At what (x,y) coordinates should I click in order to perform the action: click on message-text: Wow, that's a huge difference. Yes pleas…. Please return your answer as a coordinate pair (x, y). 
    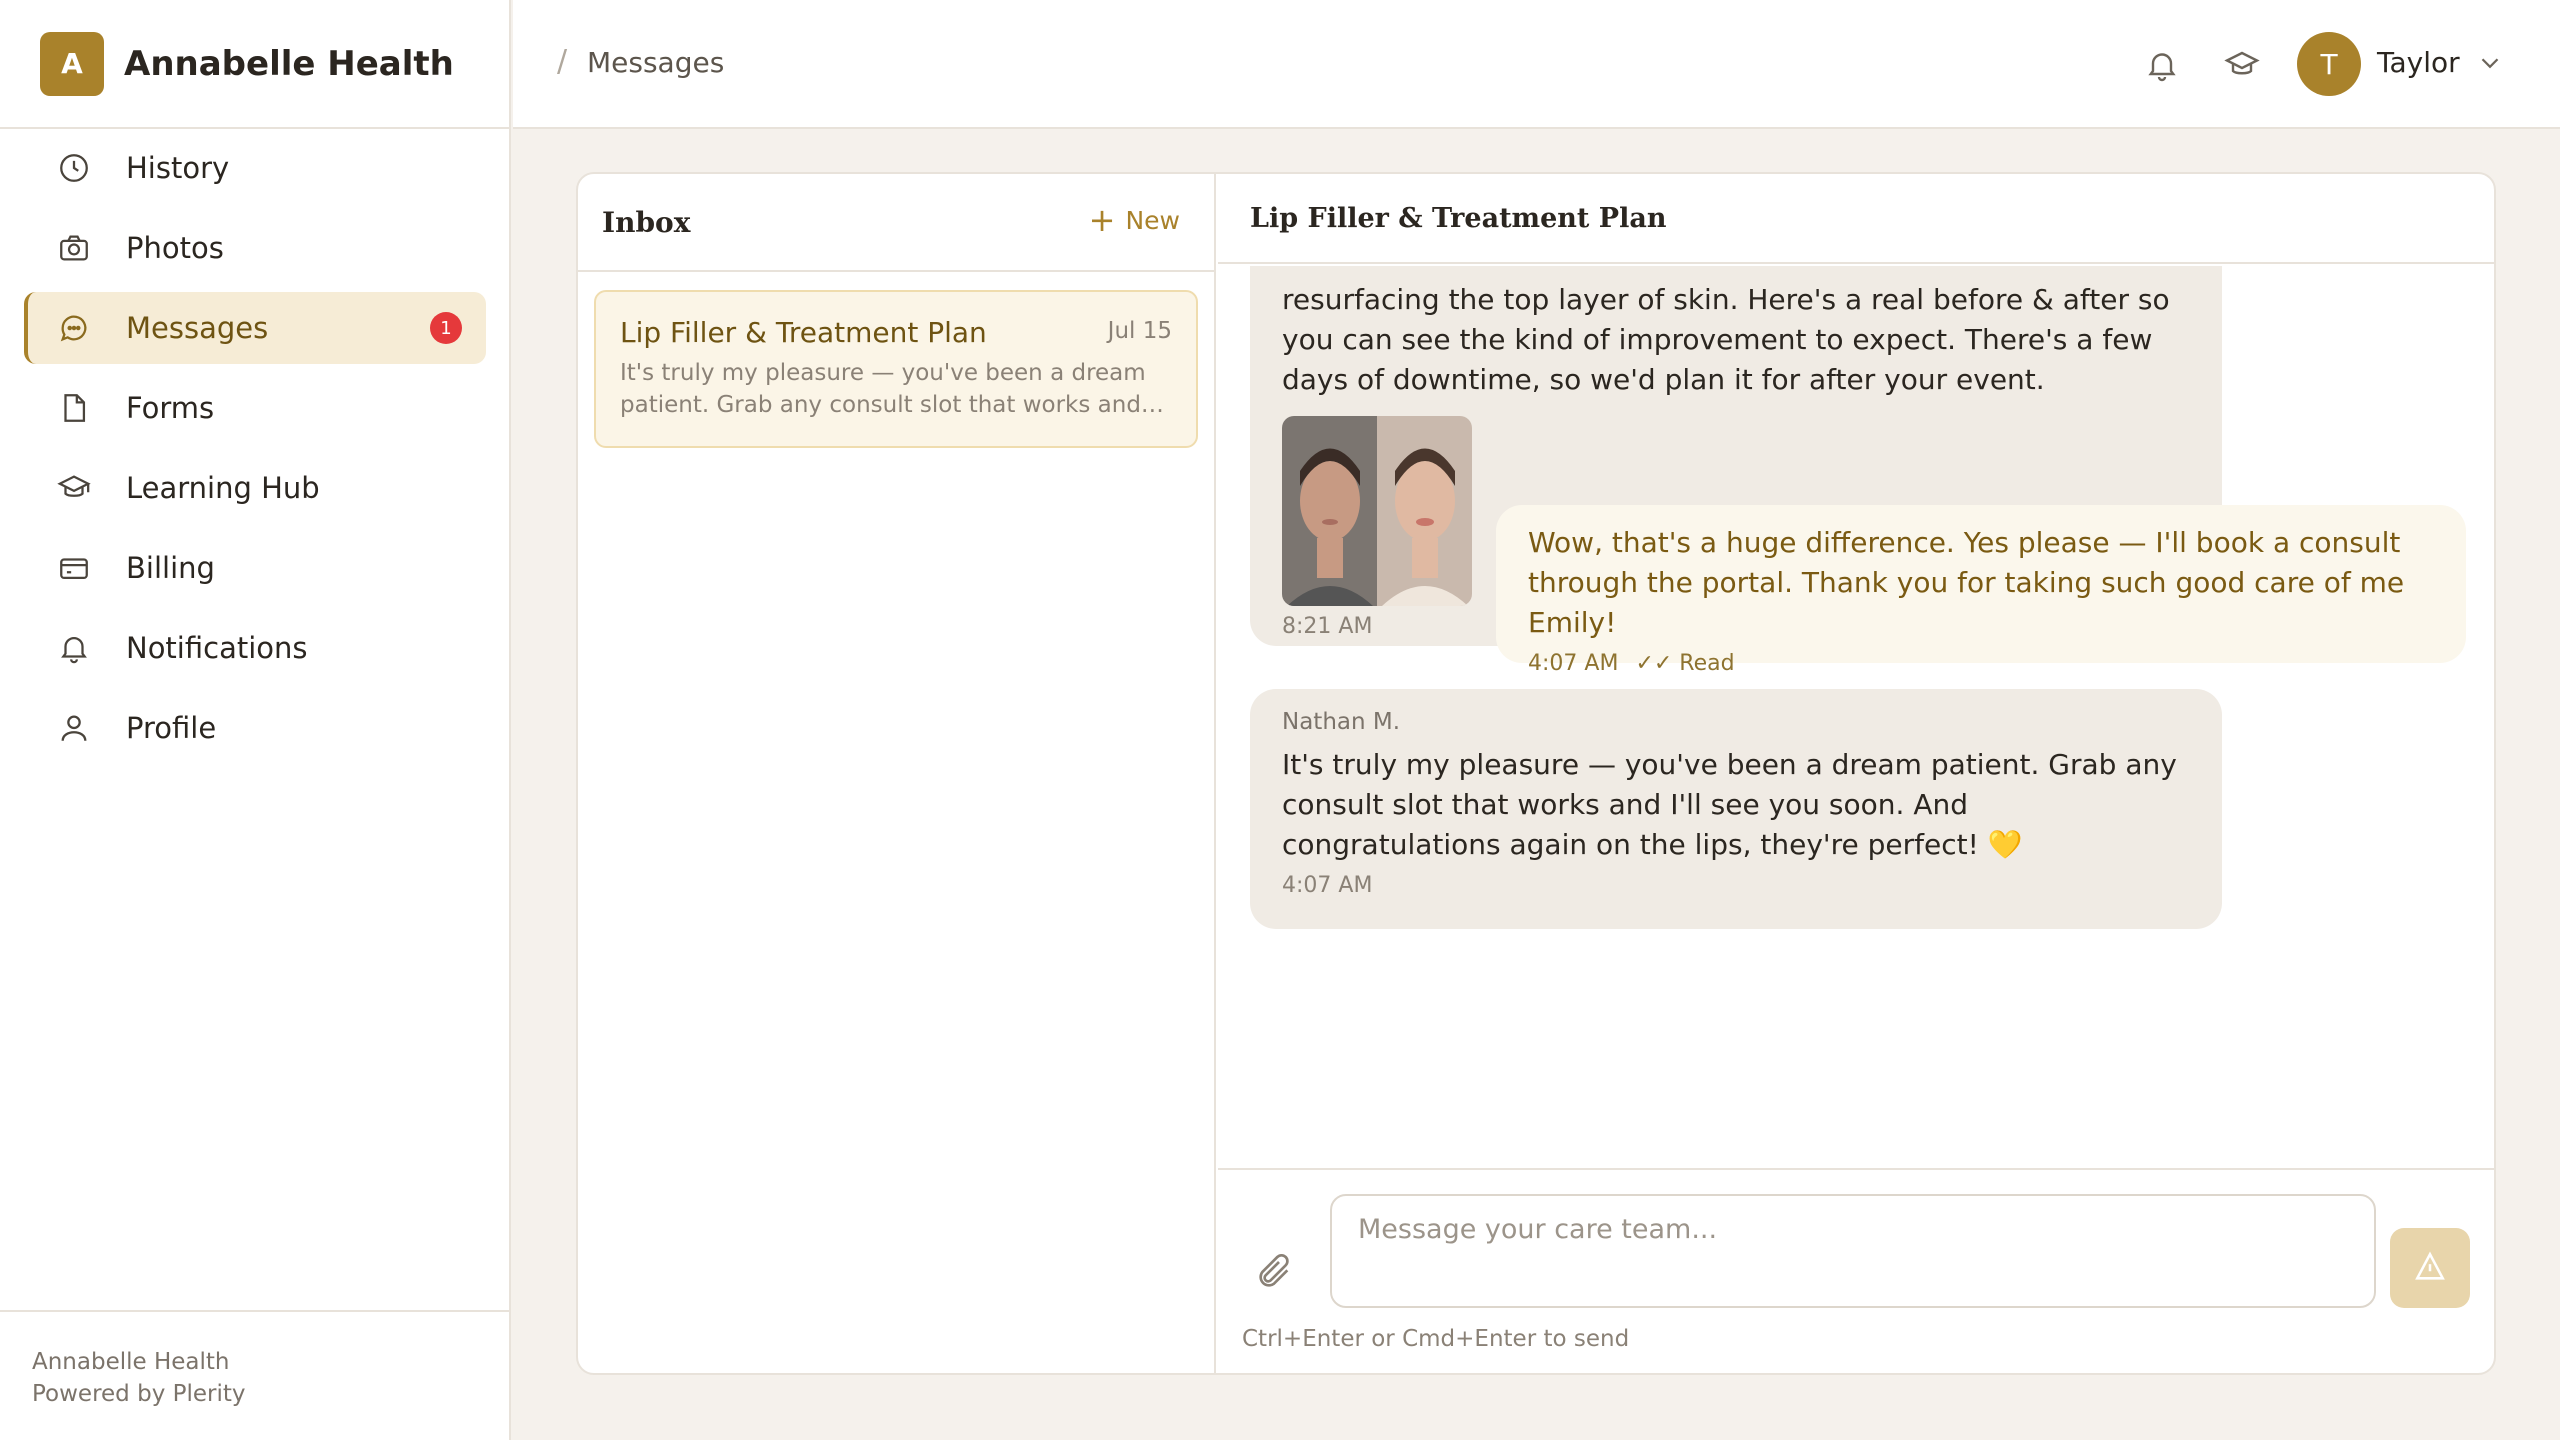
    Looking at the image, I should click on (1966, 582).